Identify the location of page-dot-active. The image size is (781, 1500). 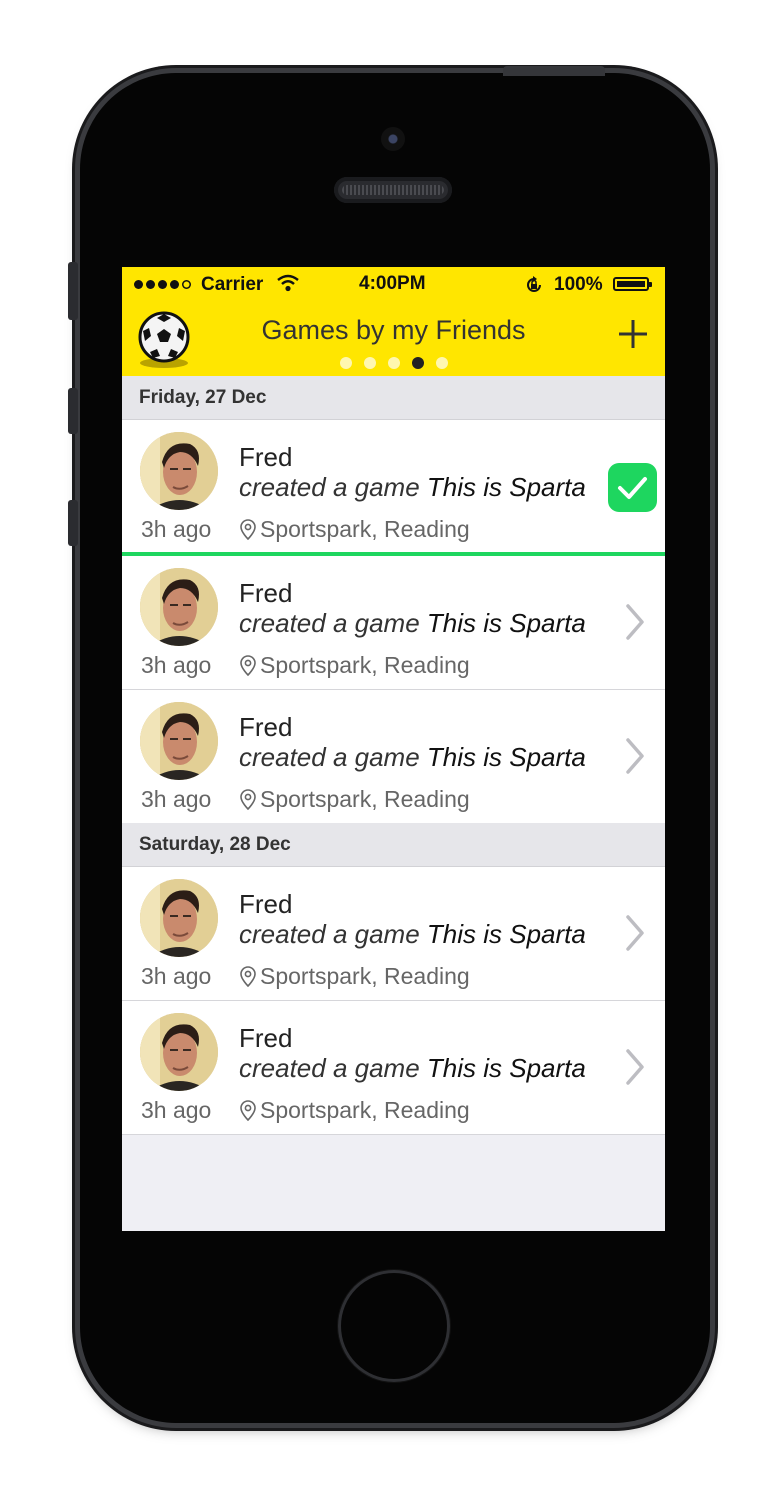
(418, 363).